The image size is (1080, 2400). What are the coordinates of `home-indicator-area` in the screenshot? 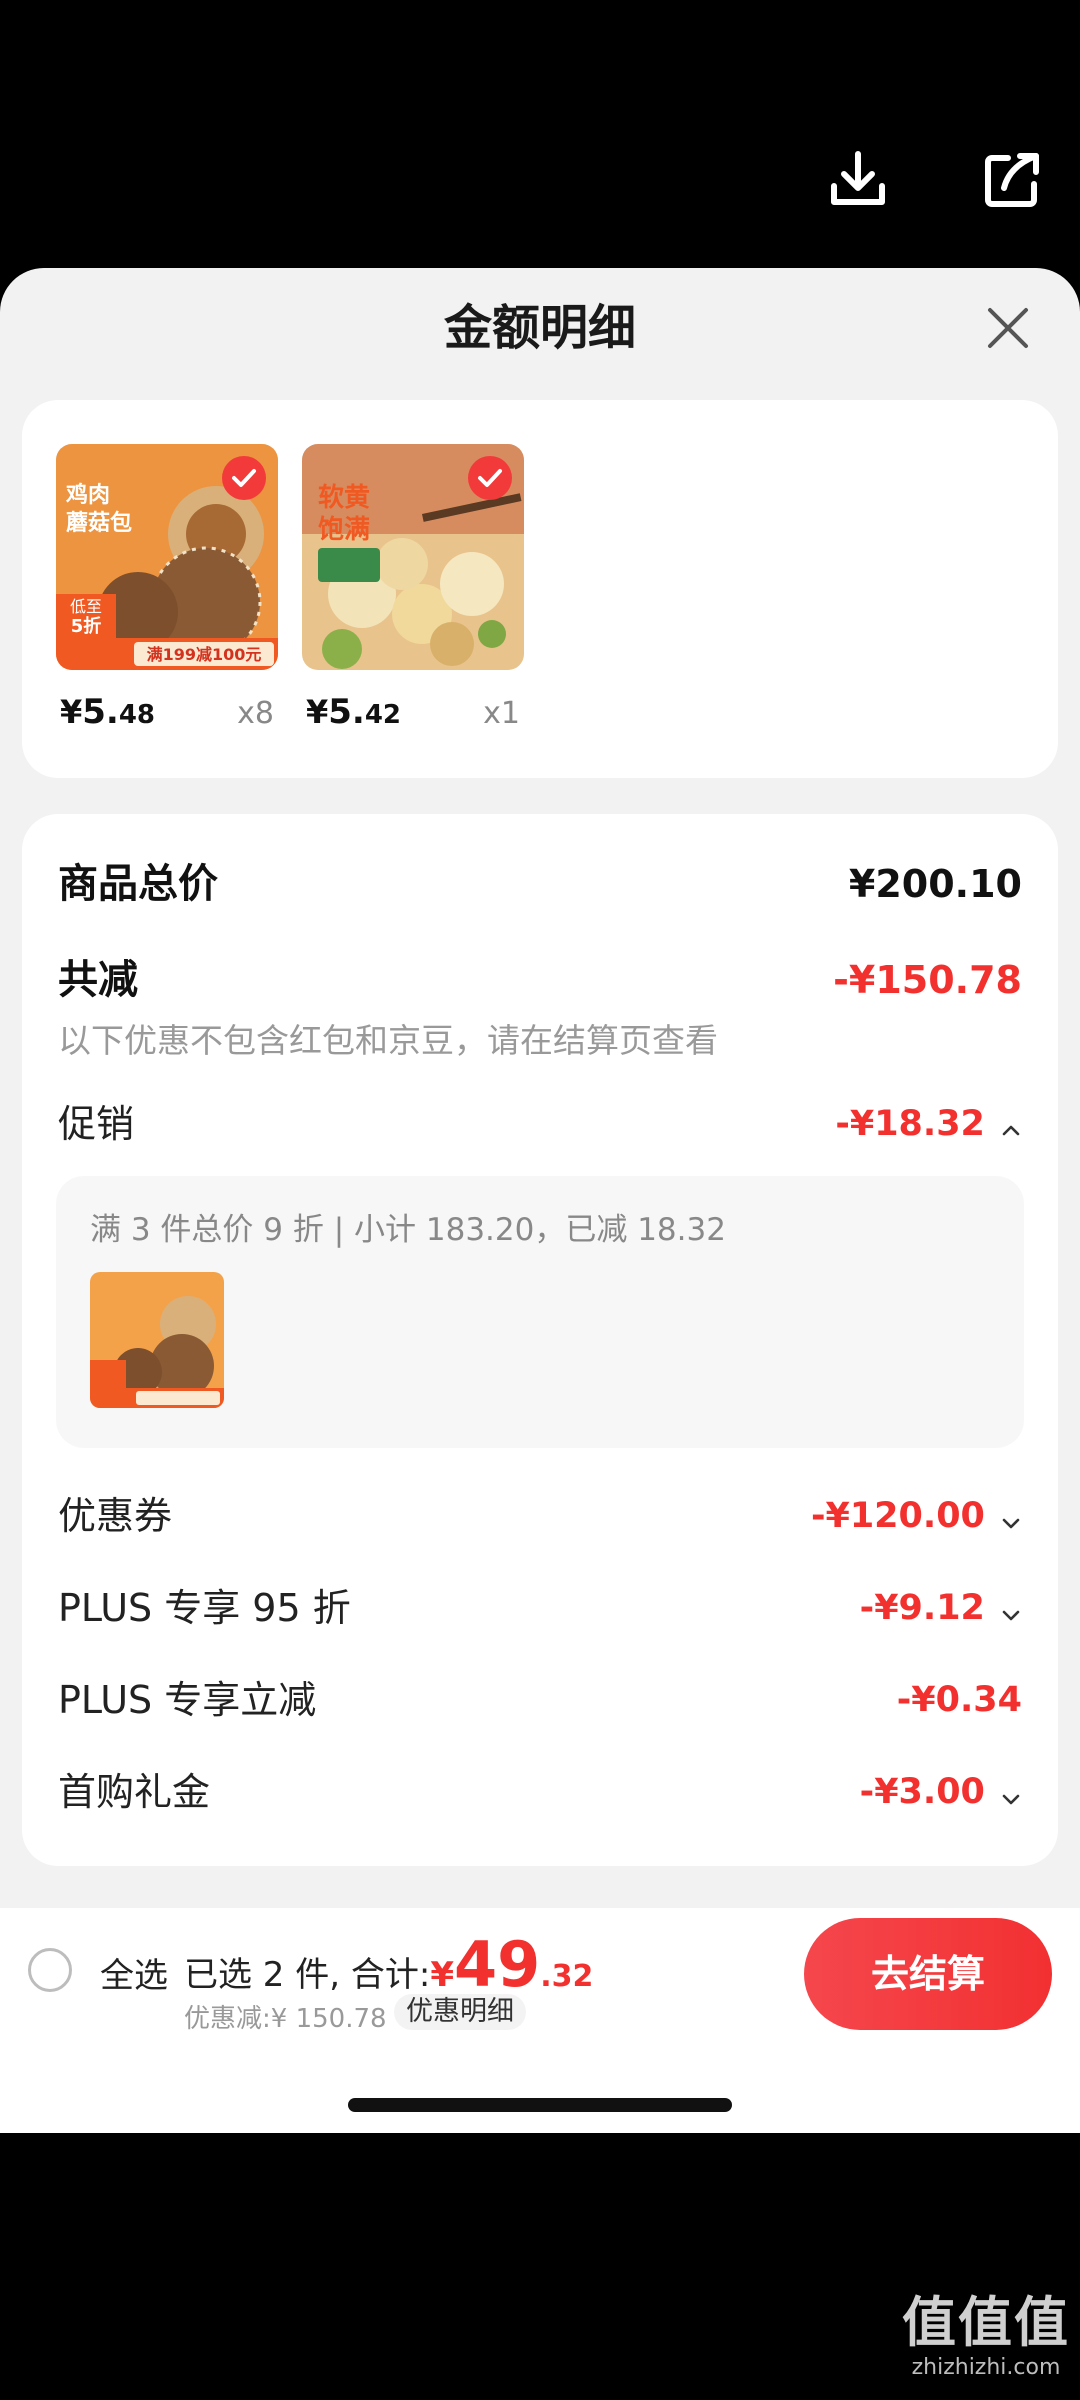 It's located at (540, 2085).